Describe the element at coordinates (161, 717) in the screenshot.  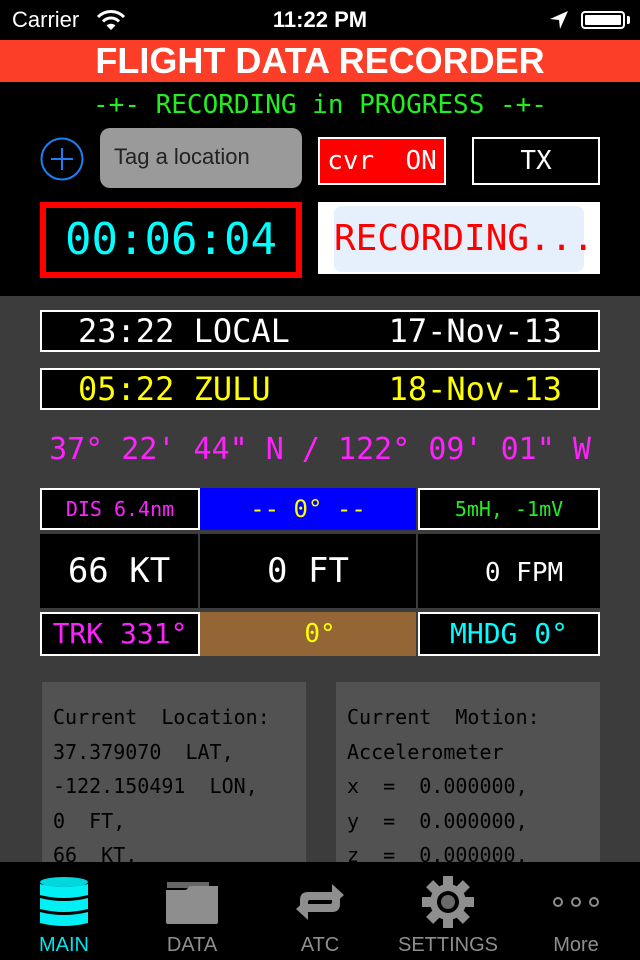
I see `location-line: Current Location:` at that location.